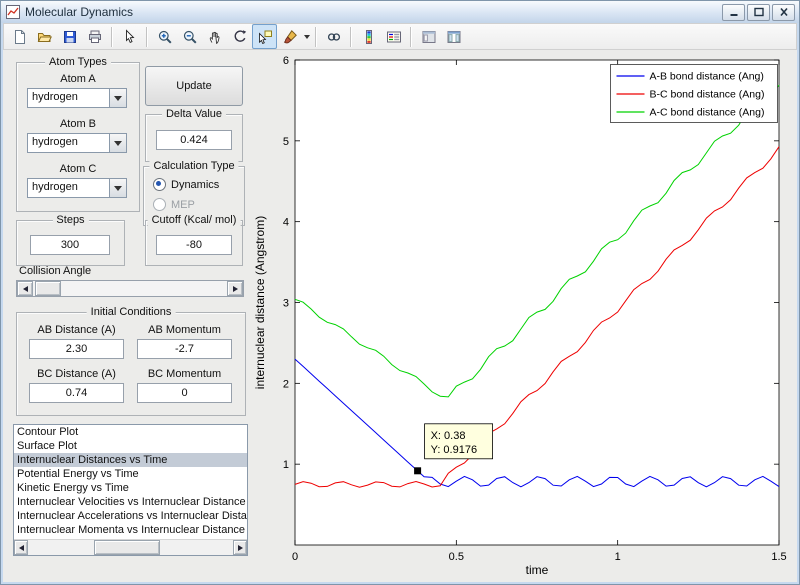  Describe the element at coordinates (194, 140) in the screenshot. I see `delta-value-field: 0.424` at that location.